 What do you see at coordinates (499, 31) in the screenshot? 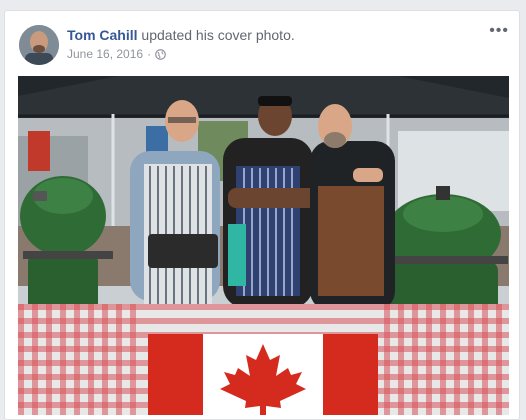
I see `more-options-icon: •••` at bounding box center [499, 31].